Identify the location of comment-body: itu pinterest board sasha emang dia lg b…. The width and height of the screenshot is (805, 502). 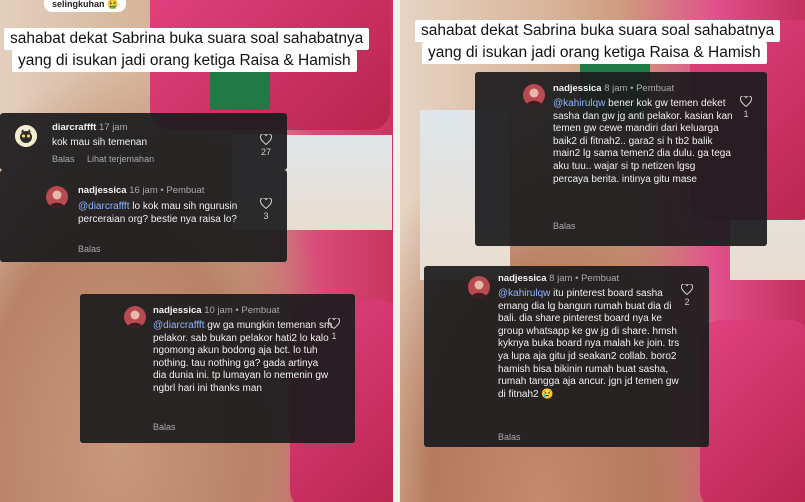
(589, 344).